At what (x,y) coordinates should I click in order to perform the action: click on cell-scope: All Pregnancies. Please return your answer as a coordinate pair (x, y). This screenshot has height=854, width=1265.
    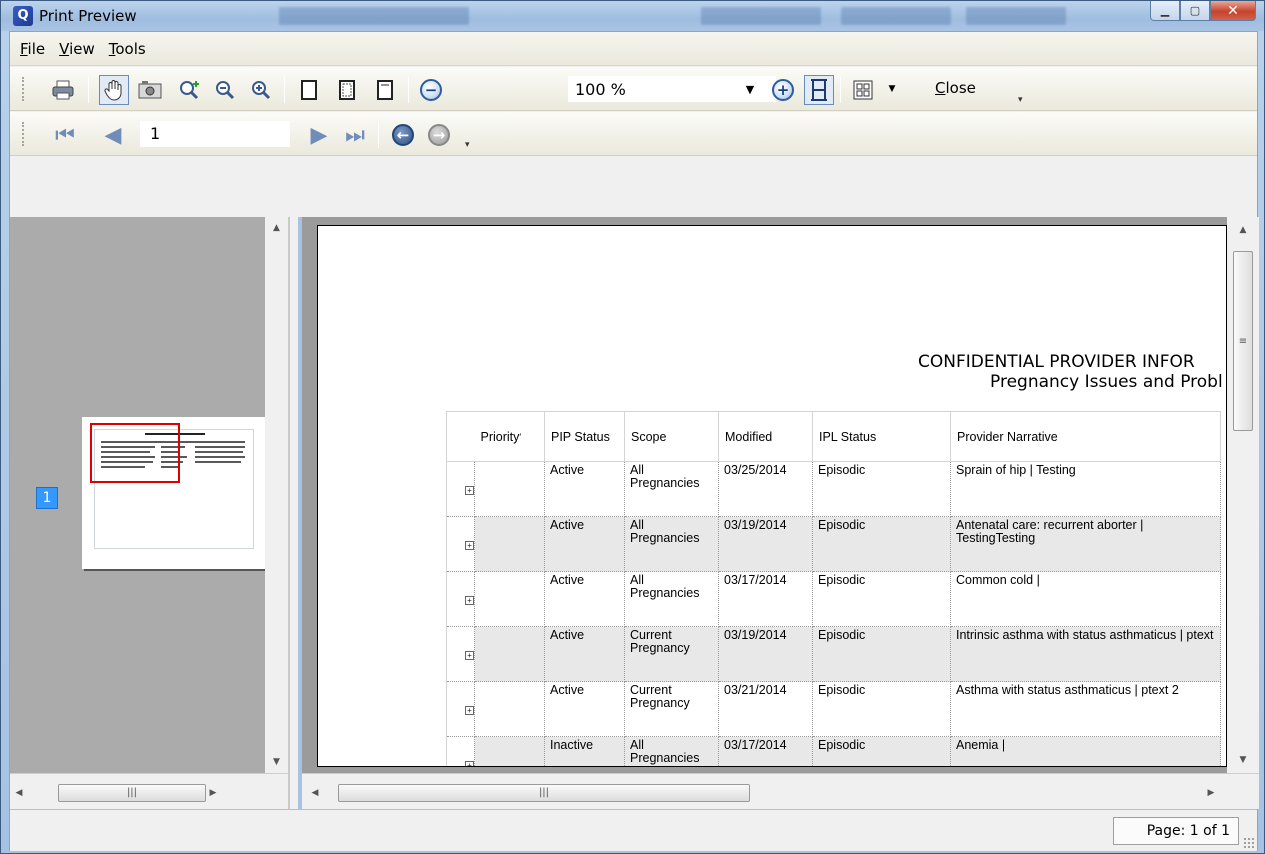
    Looking at the image, I should click on (671, 544).